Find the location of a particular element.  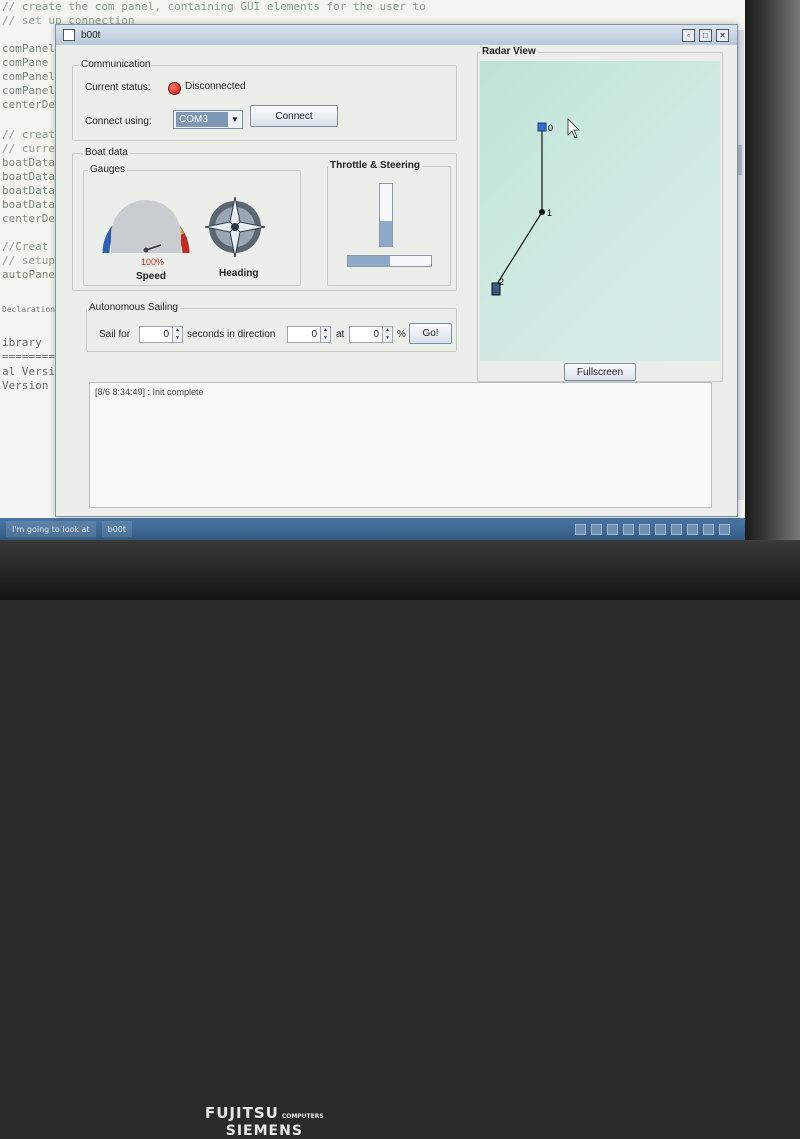

steering-bar is located at coordinates (389, 261).